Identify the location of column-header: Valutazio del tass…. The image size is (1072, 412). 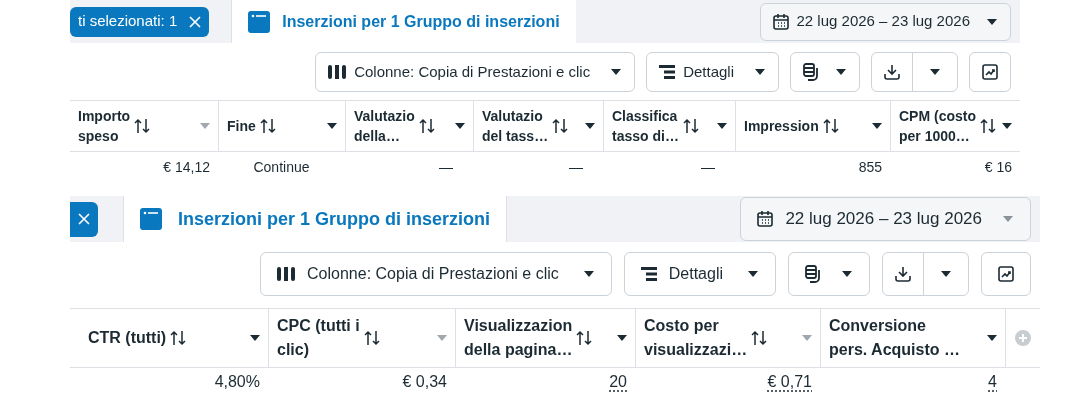
(538, 126).